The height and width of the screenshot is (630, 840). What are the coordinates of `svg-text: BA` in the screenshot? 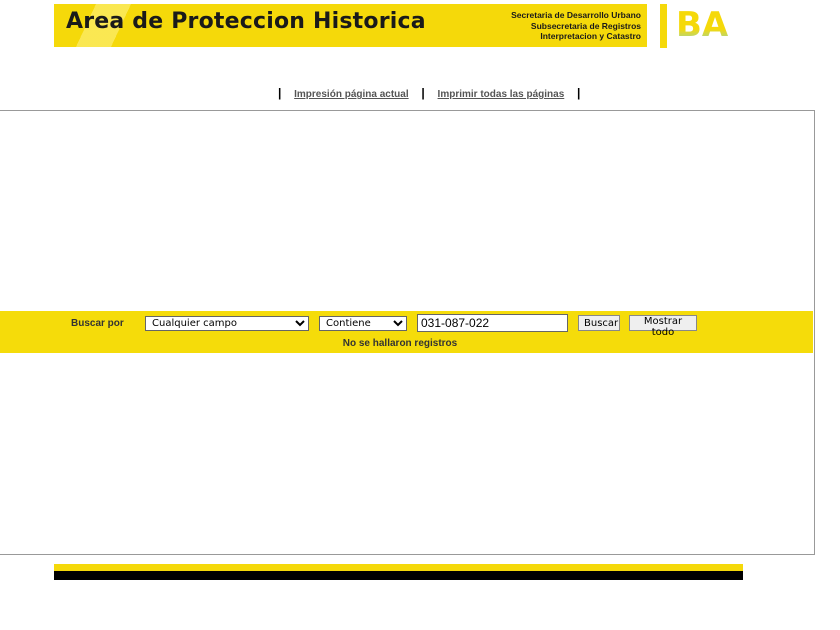 It's located at (702, 24).